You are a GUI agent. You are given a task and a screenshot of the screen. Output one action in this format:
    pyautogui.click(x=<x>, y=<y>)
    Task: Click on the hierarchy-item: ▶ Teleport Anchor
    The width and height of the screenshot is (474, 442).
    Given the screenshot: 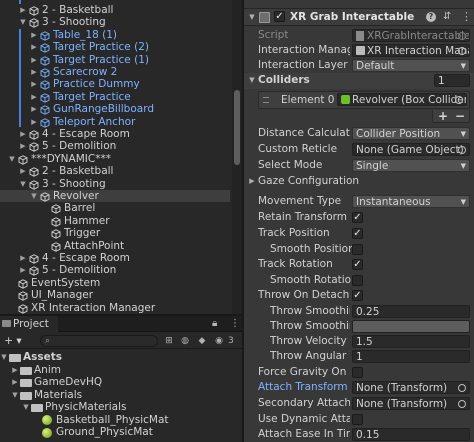 What is the action you would take?
    pyautogui.click(x=115, y=122)
    